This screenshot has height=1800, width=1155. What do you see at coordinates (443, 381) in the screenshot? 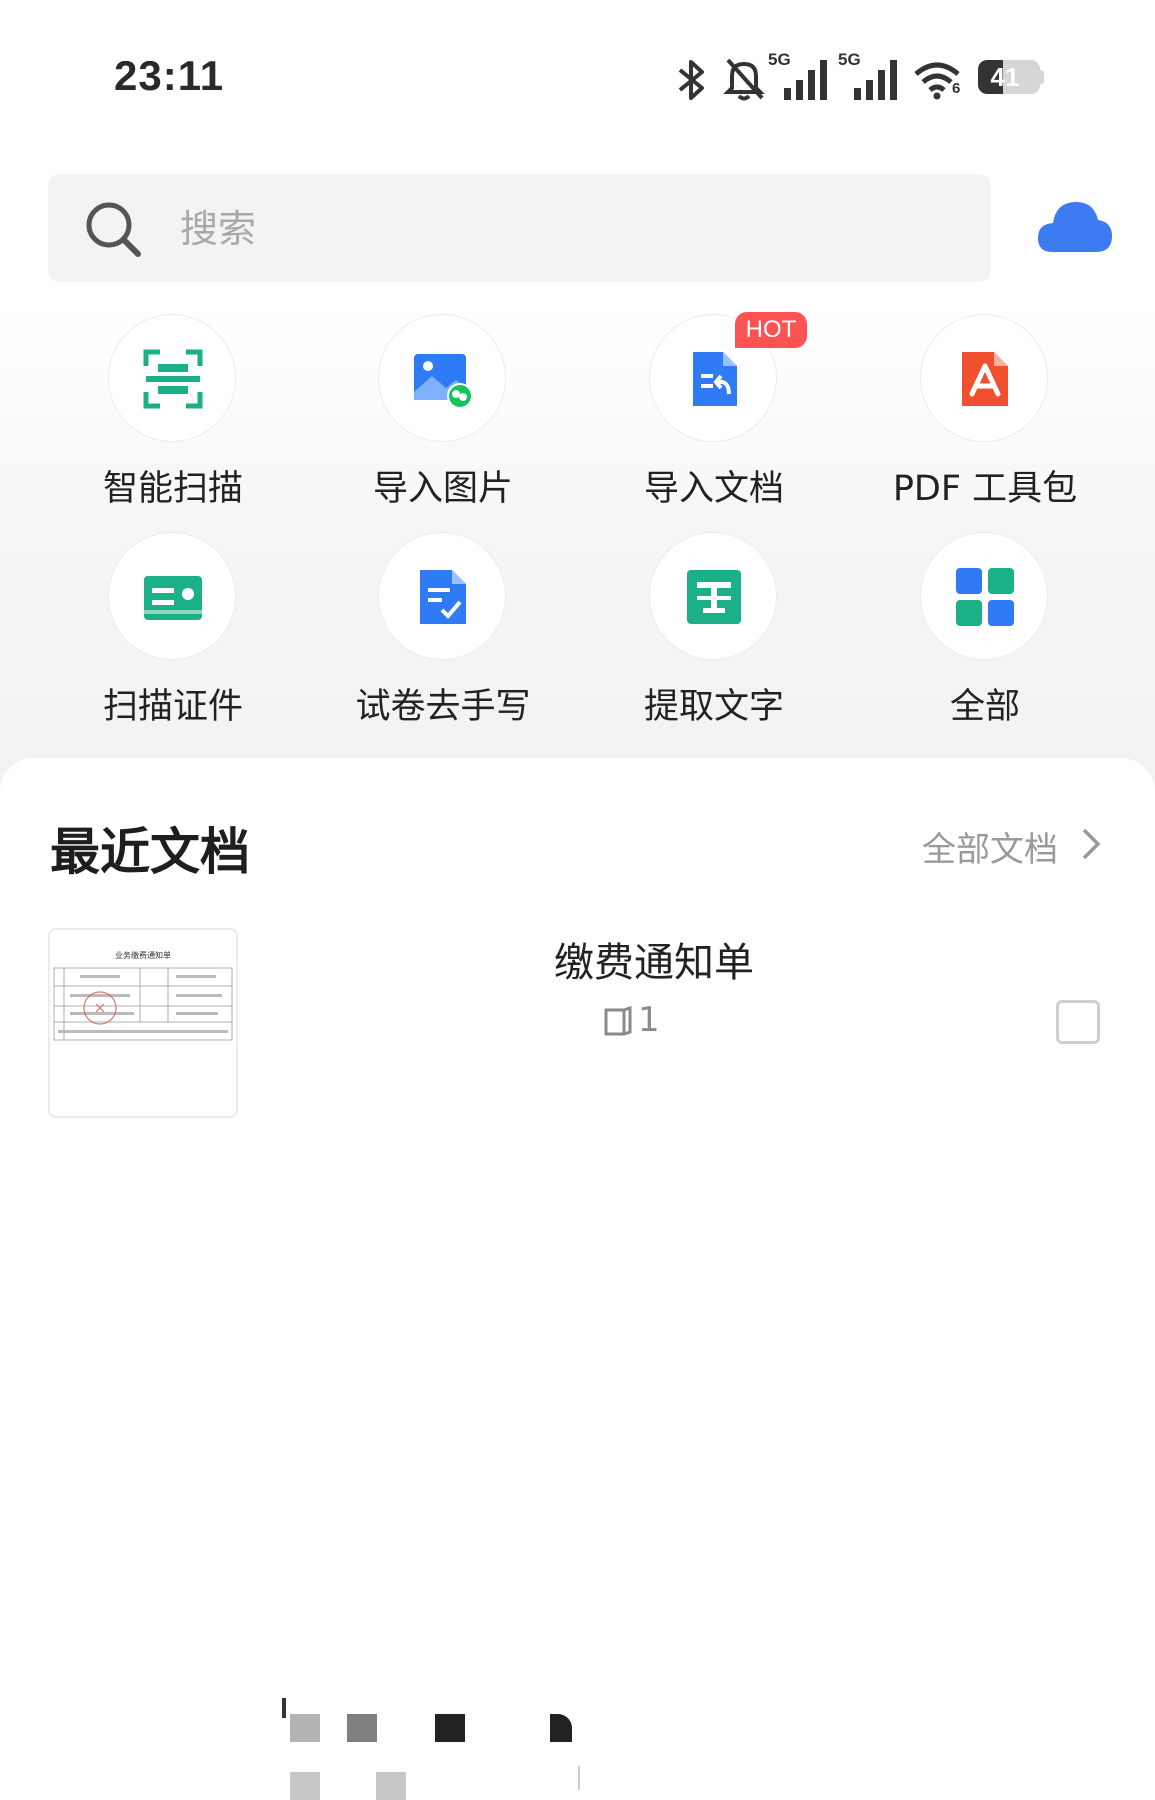
I see `image-wechat-icon` at bounding box center [443, 381].